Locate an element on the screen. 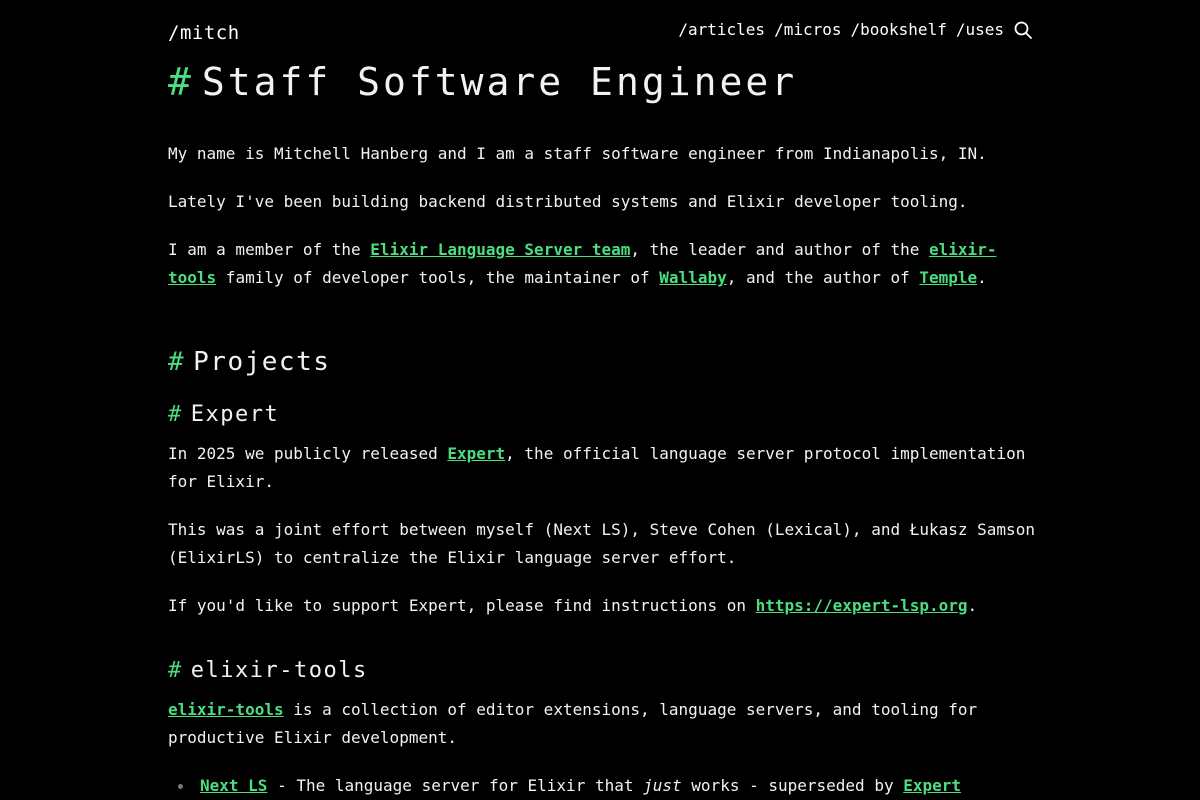 This screenshot has height=800, width=1200. link-next-ls: Next LS is located at coordinates (233, 785).